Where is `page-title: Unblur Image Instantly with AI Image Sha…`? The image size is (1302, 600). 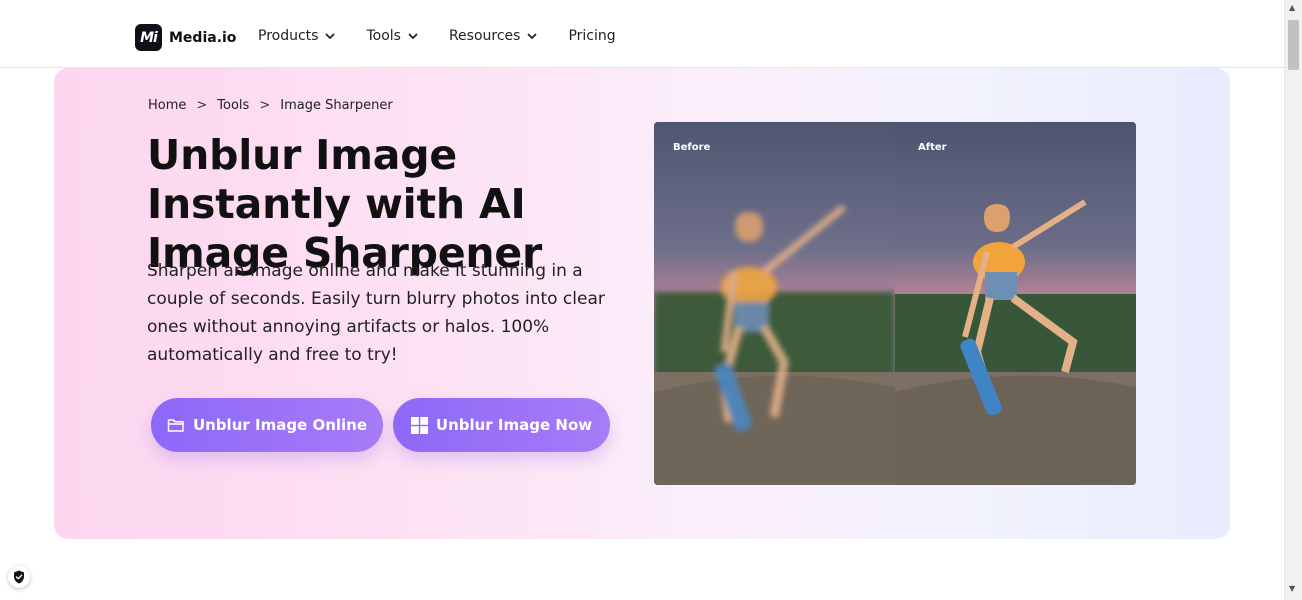
page-title: Unblur Image Instantly with AI Image Sha… is located at coordinates (345, 204).